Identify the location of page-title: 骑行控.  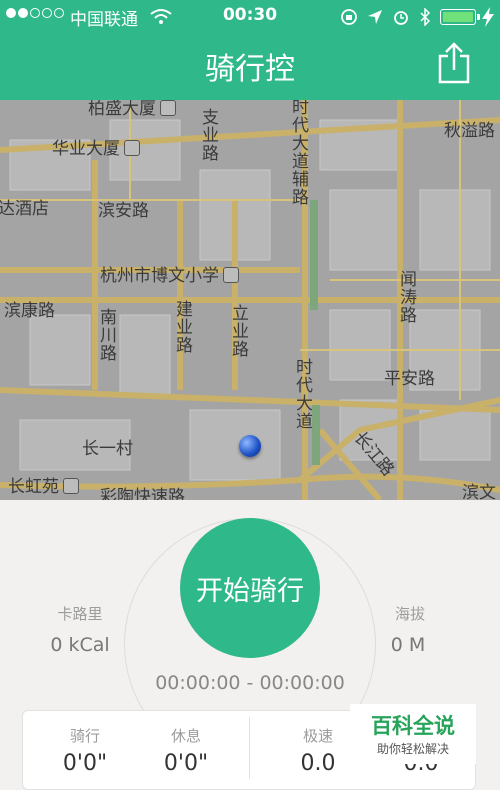
(250, 69).